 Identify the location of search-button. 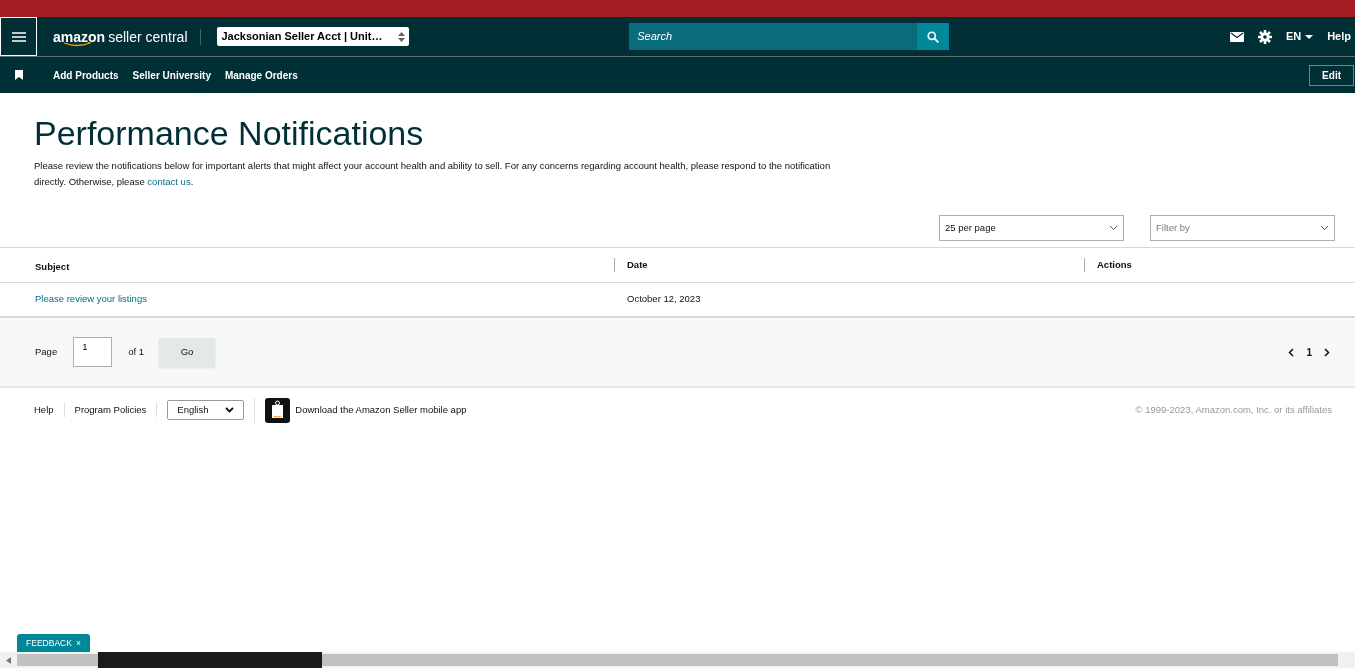
(933, 36).